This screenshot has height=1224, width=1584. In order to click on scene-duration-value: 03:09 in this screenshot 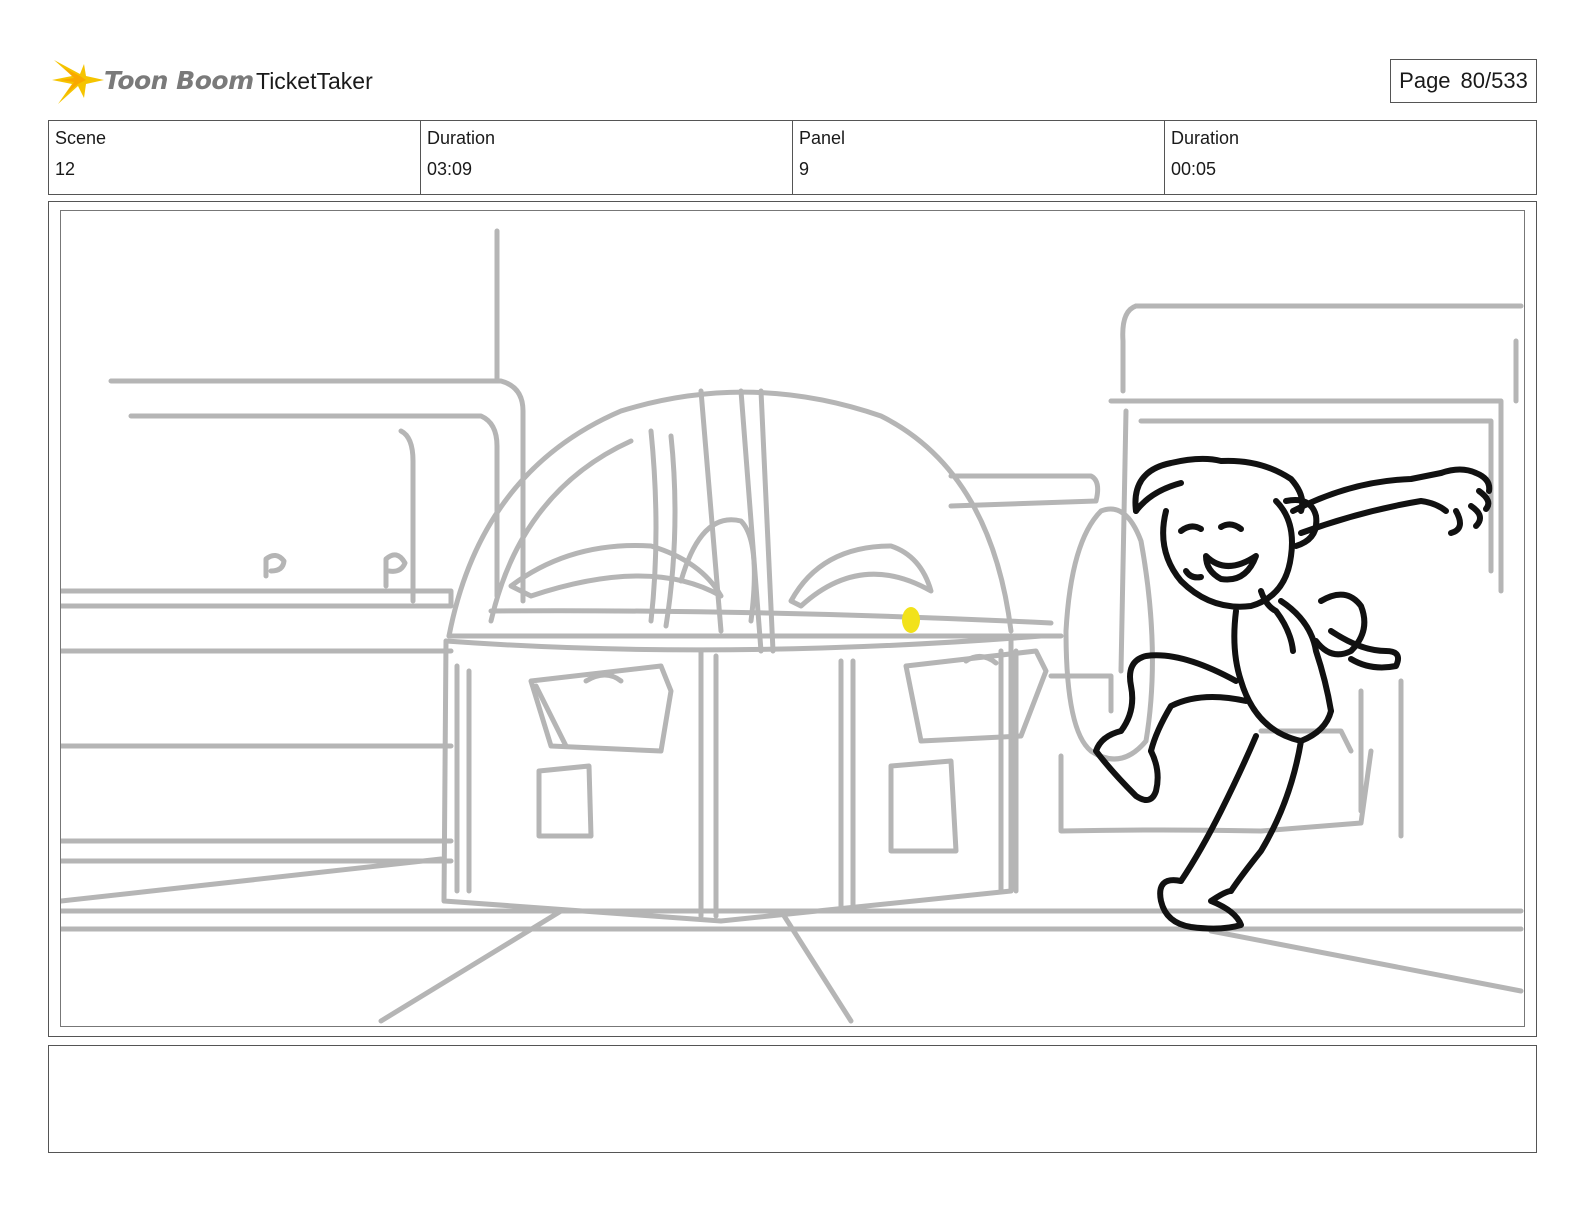, I will do `click(450, 169)`.